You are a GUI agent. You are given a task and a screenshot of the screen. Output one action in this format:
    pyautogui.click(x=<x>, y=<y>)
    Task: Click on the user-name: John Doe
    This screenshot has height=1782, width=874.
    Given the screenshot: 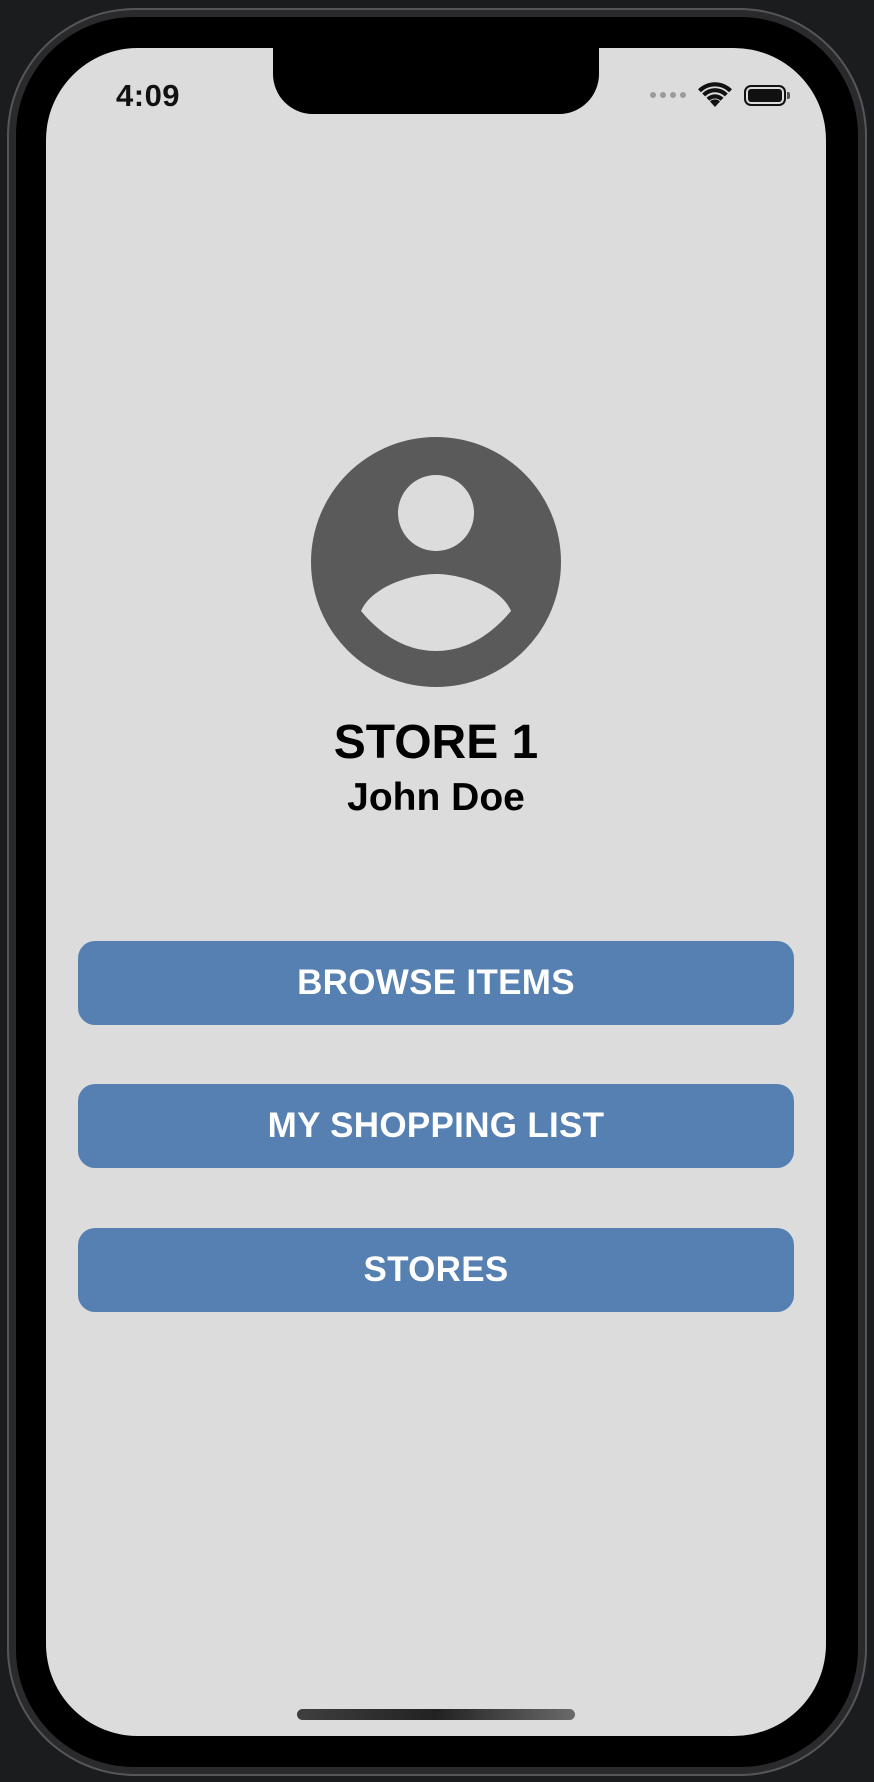 What is the action you would take?
    pyautogui.click(x=436, y=797)
    